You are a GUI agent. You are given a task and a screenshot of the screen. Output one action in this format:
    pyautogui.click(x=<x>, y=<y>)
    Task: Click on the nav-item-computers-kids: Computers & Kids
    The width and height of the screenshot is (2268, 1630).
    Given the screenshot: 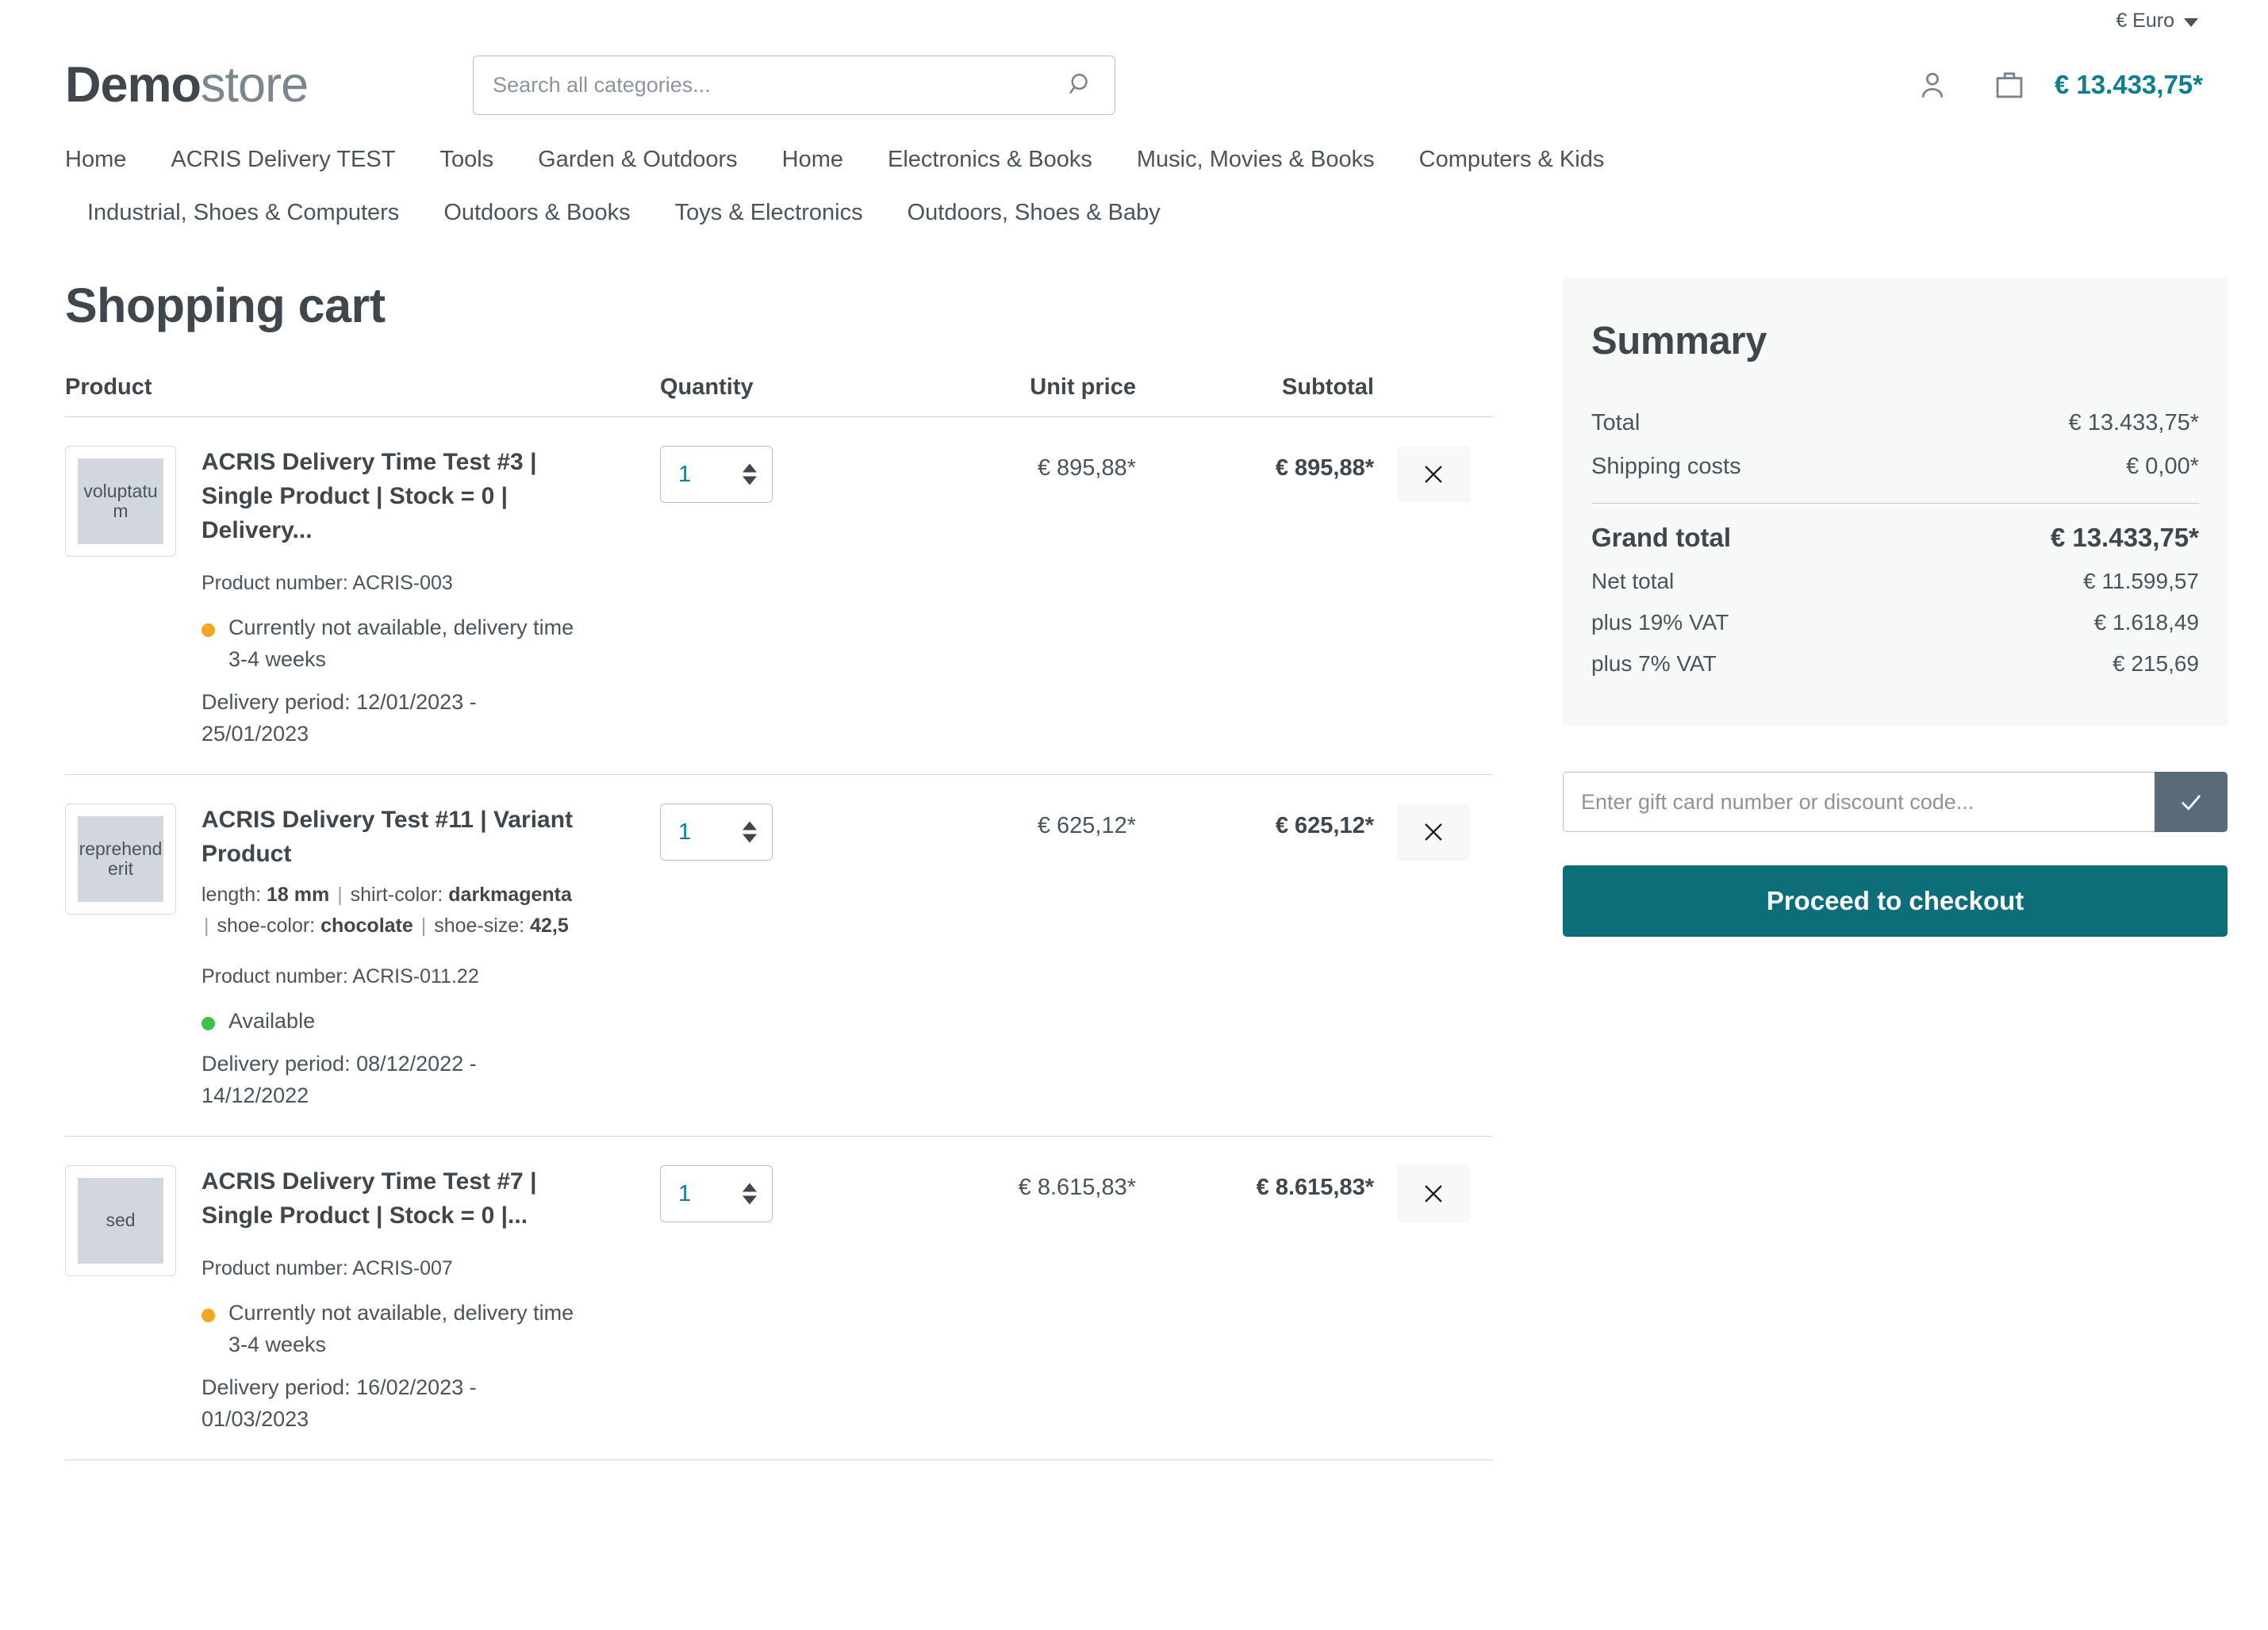 What is the action you would take?
    pyautogui.click(x=1512, y=159)
    